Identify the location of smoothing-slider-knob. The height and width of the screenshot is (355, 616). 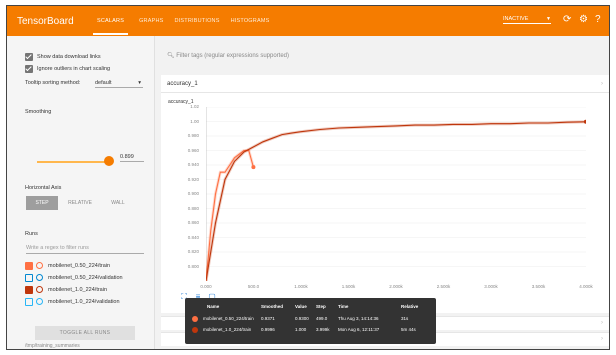
(109, 161).